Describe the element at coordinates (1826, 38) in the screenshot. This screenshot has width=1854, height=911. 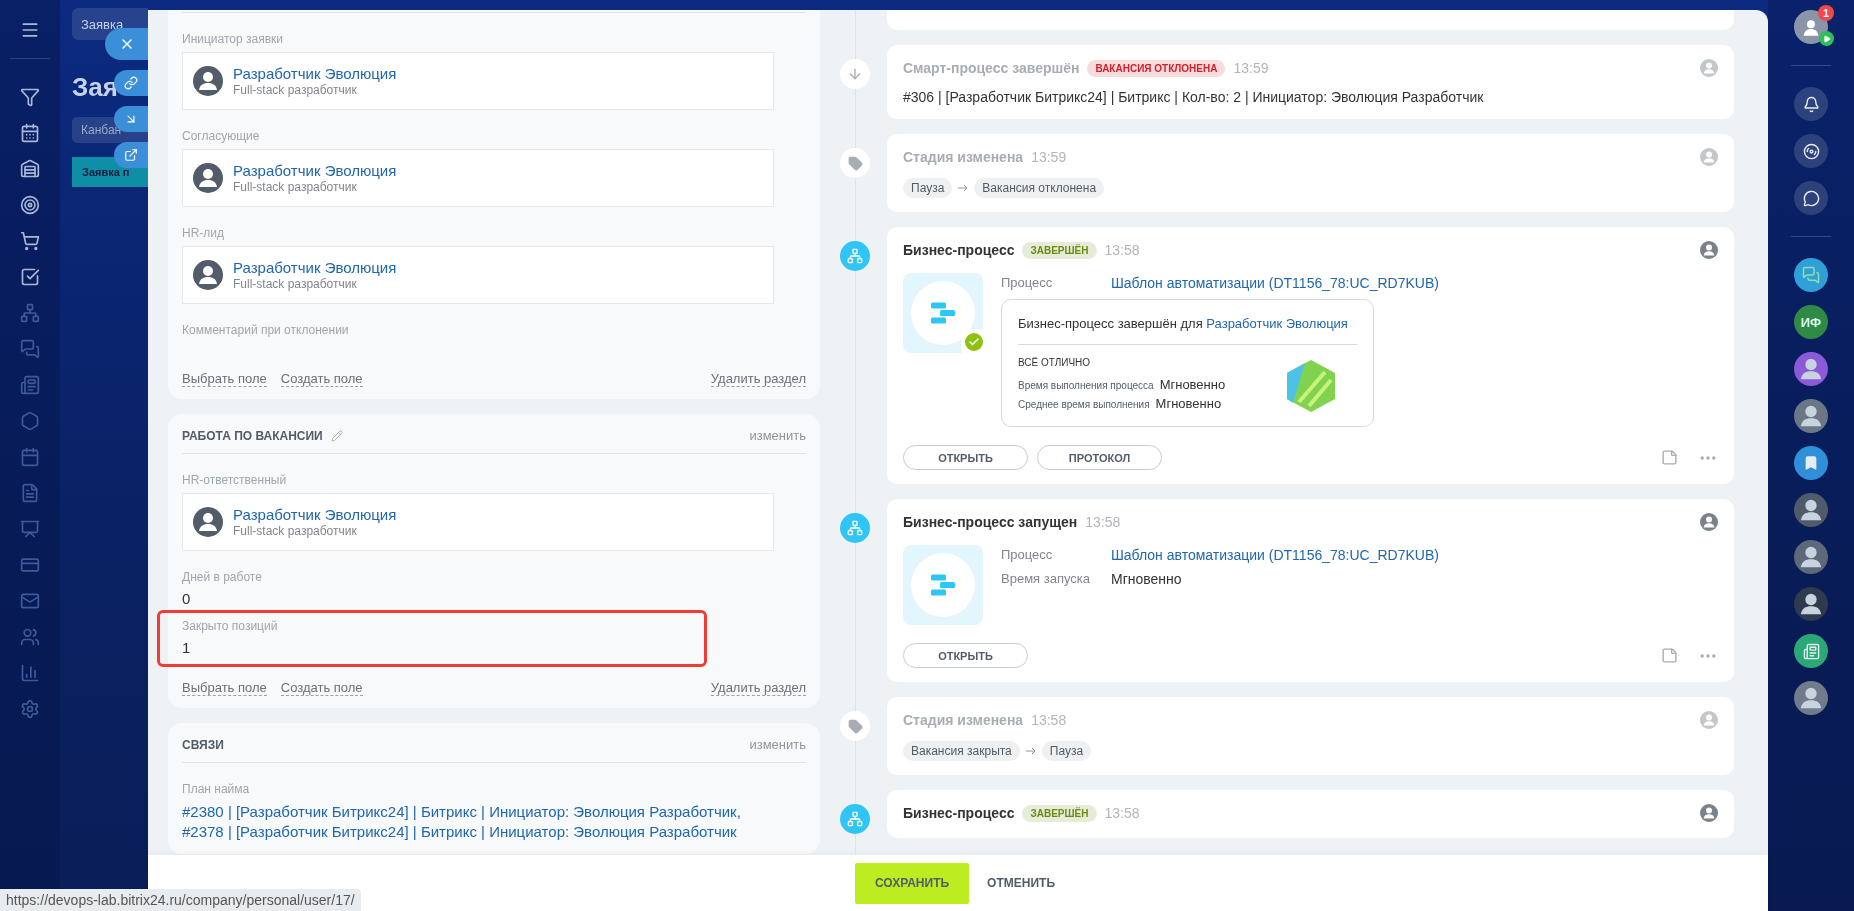
I see `play-icon` at that location.